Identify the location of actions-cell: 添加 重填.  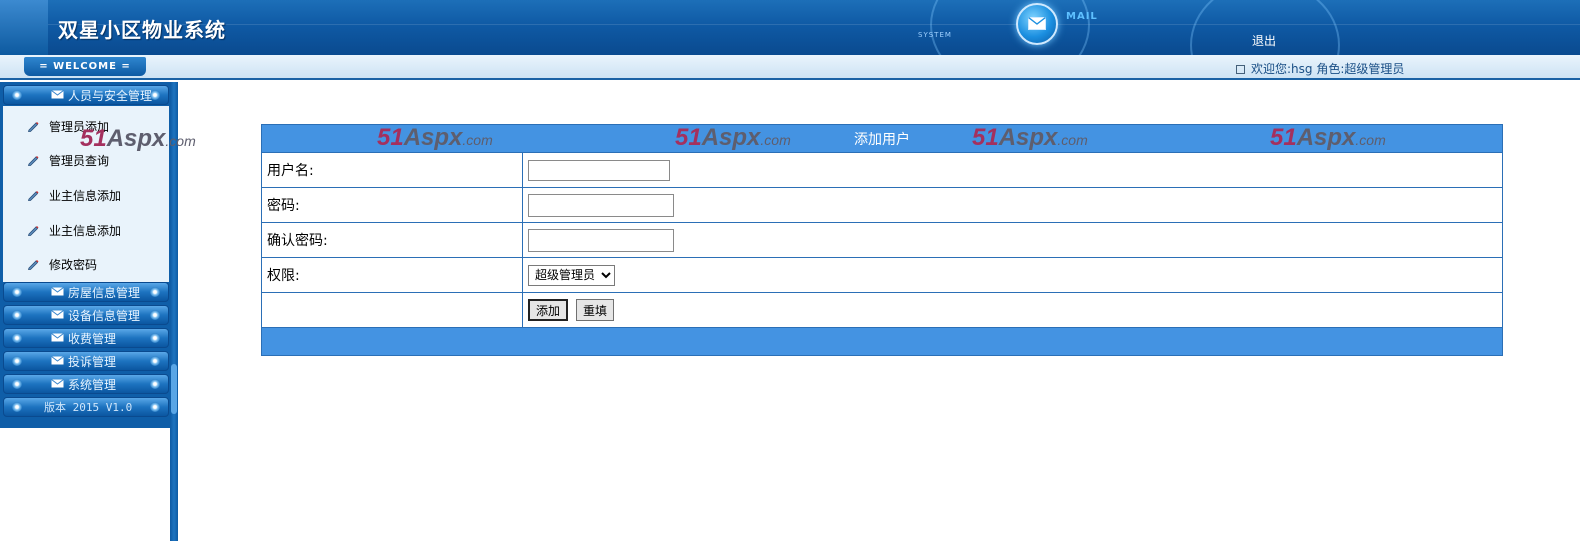
(1012, 310).